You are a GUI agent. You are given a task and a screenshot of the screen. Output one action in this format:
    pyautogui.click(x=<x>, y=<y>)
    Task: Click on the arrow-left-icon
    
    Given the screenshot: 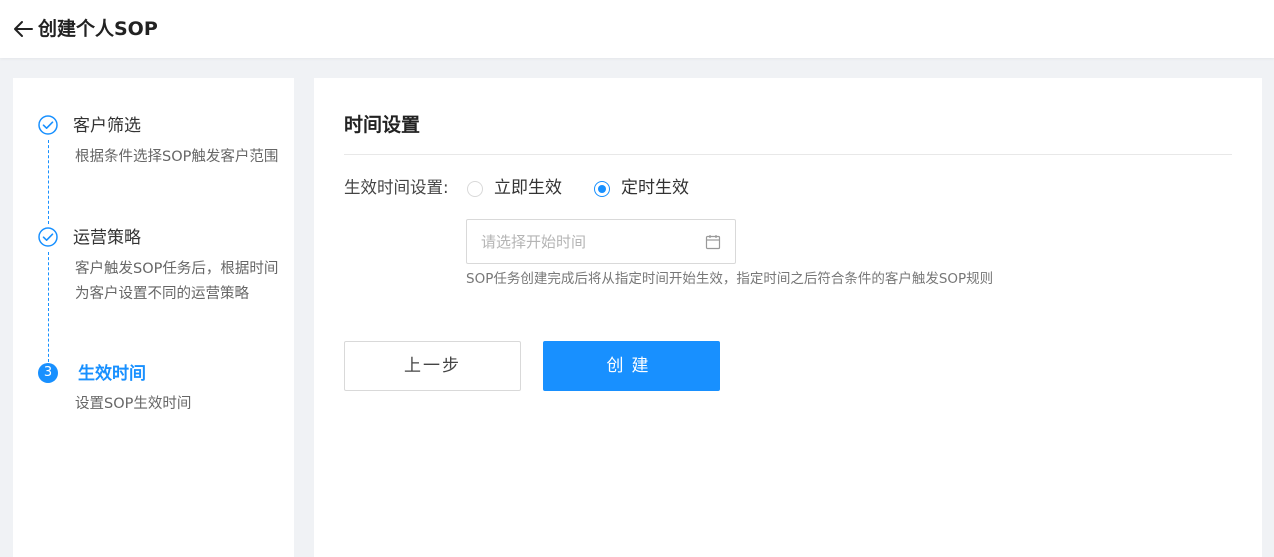 What is the action you would take?
    pyautogui.click(x=23, y=29)
    